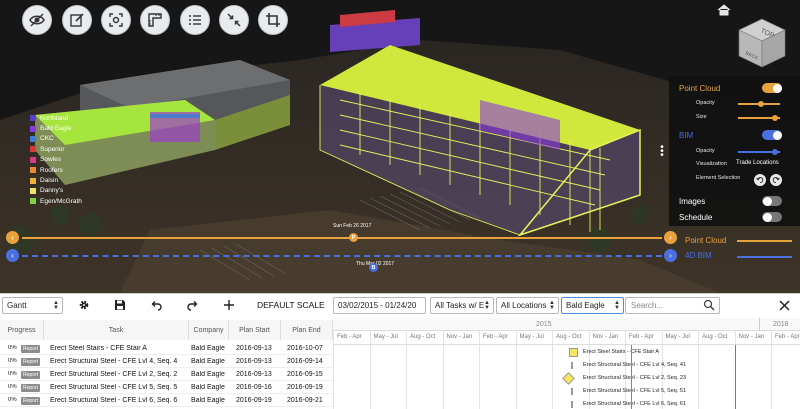 The image size is (800, 409). What do you see at coordinates (254, 361) in the screenshot?
I see `plan-start-cell: 2016-09-13` at bounding box center [254, 361].